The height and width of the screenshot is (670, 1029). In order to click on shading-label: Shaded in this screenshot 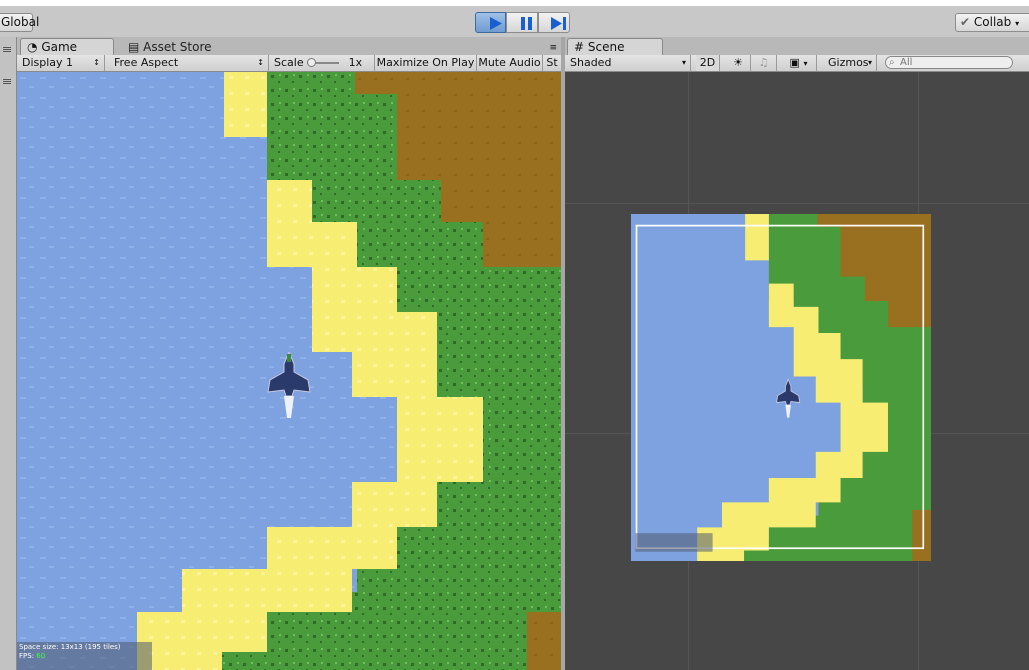, I will do `click(591, 62)`.